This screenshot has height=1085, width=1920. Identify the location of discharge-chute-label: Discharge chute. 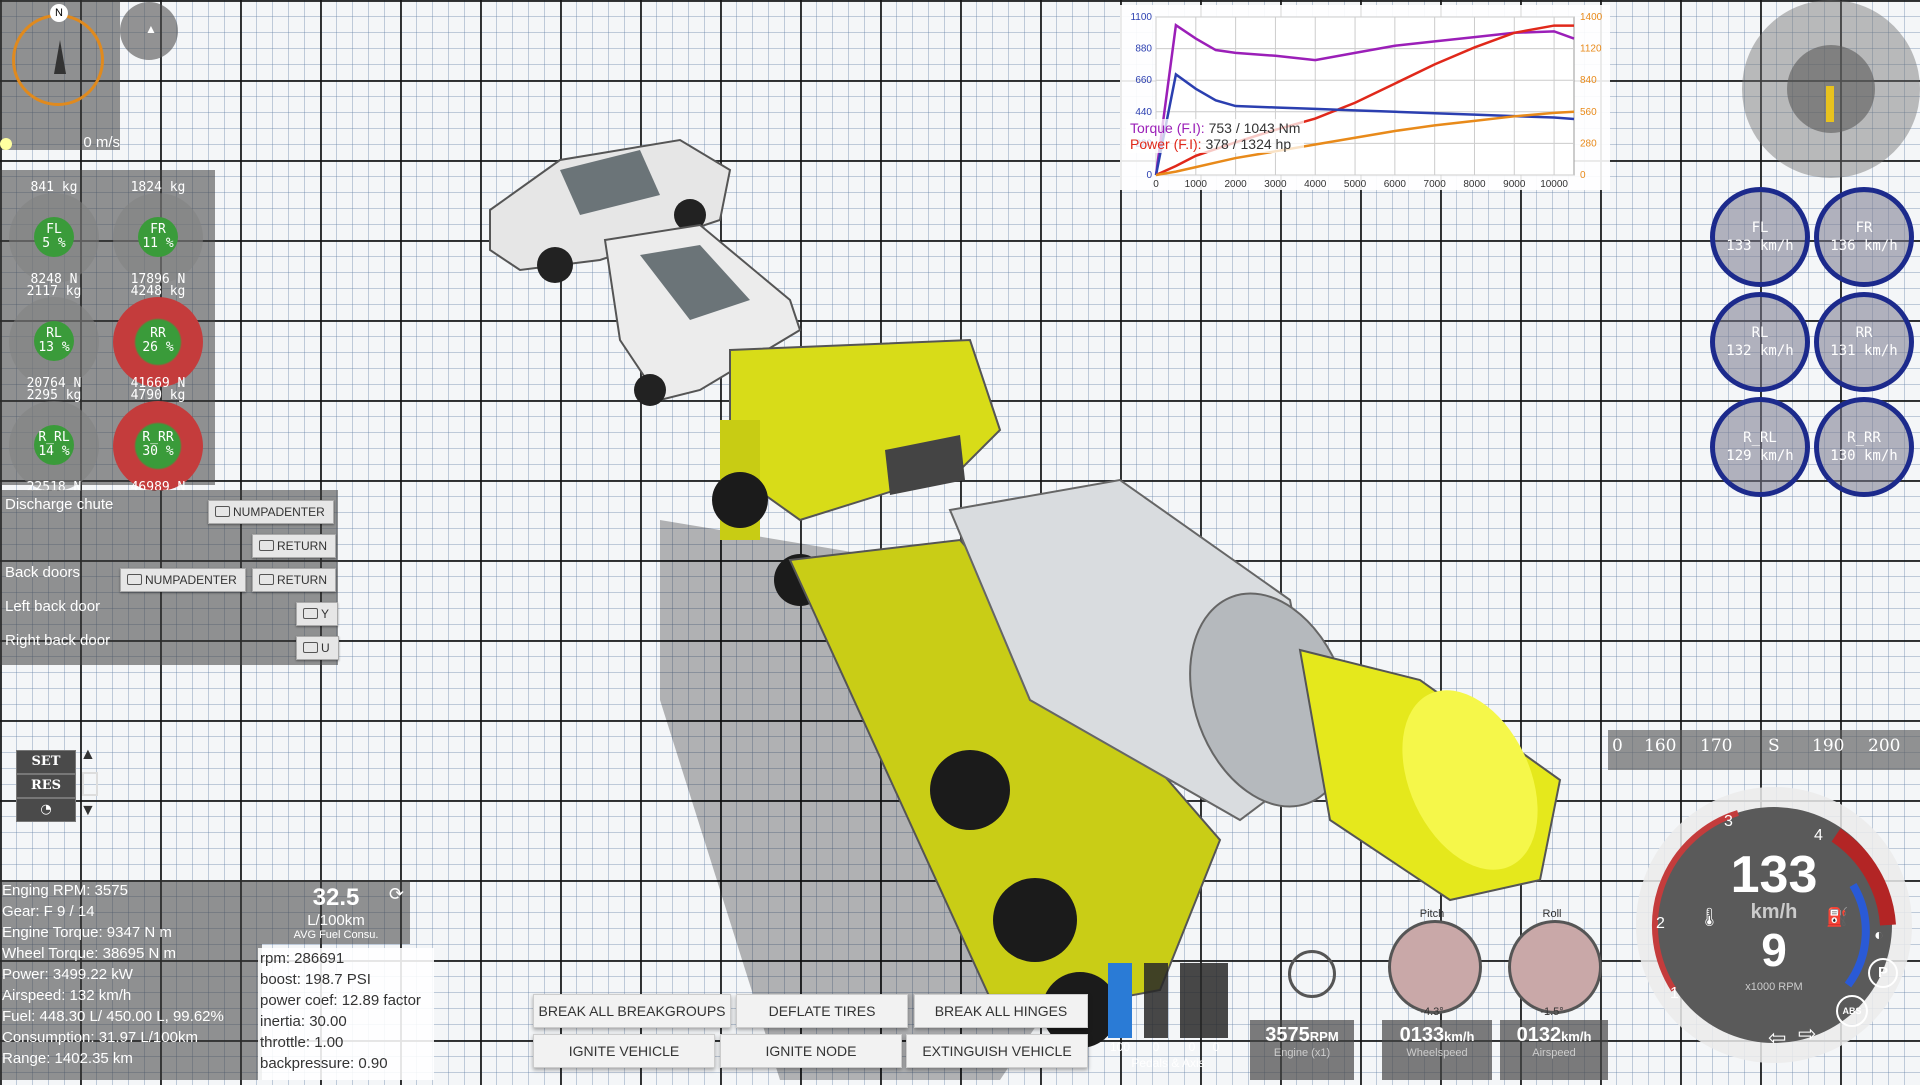
(59, 504).